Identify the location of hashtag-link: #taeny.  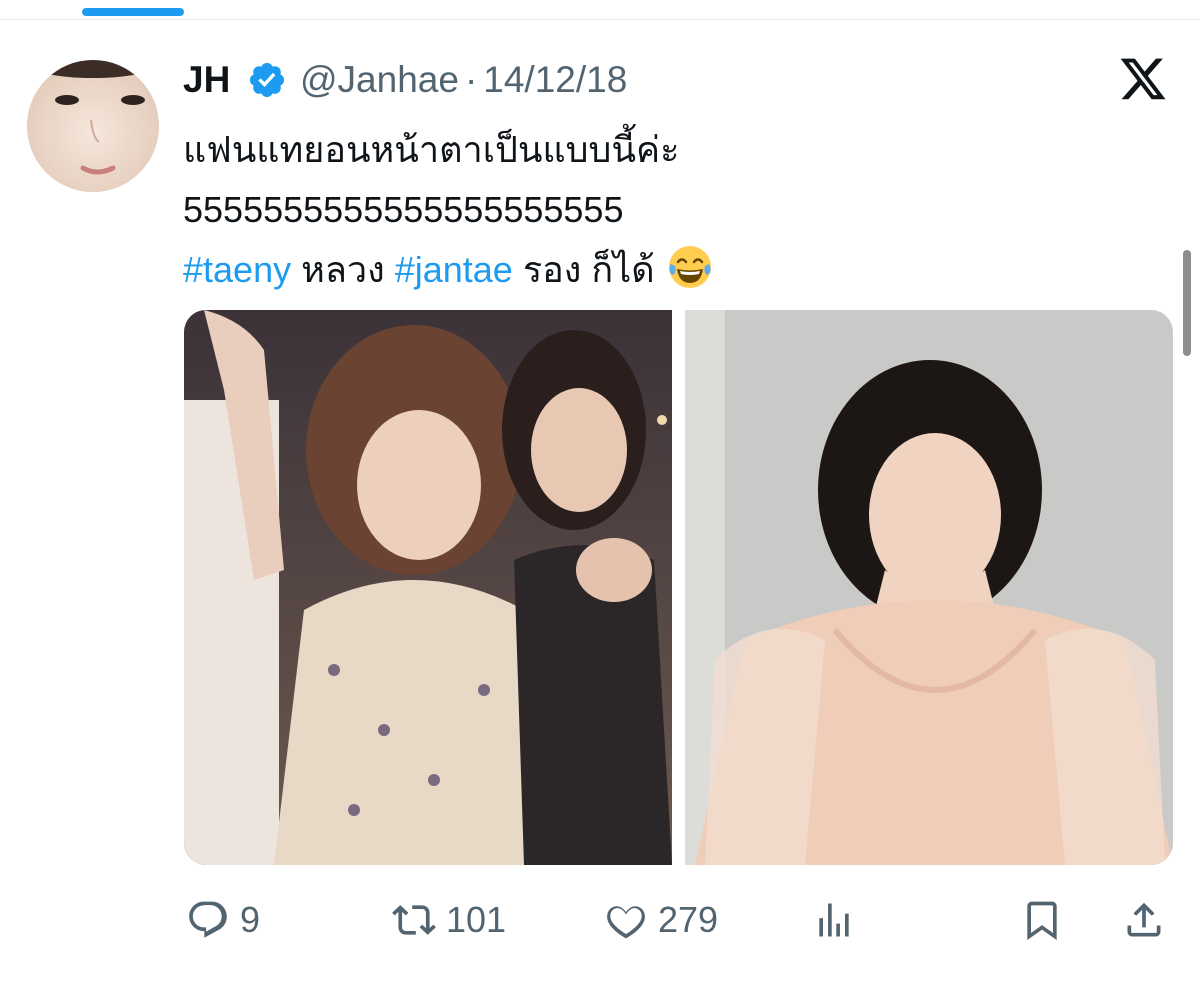
(237, 269).